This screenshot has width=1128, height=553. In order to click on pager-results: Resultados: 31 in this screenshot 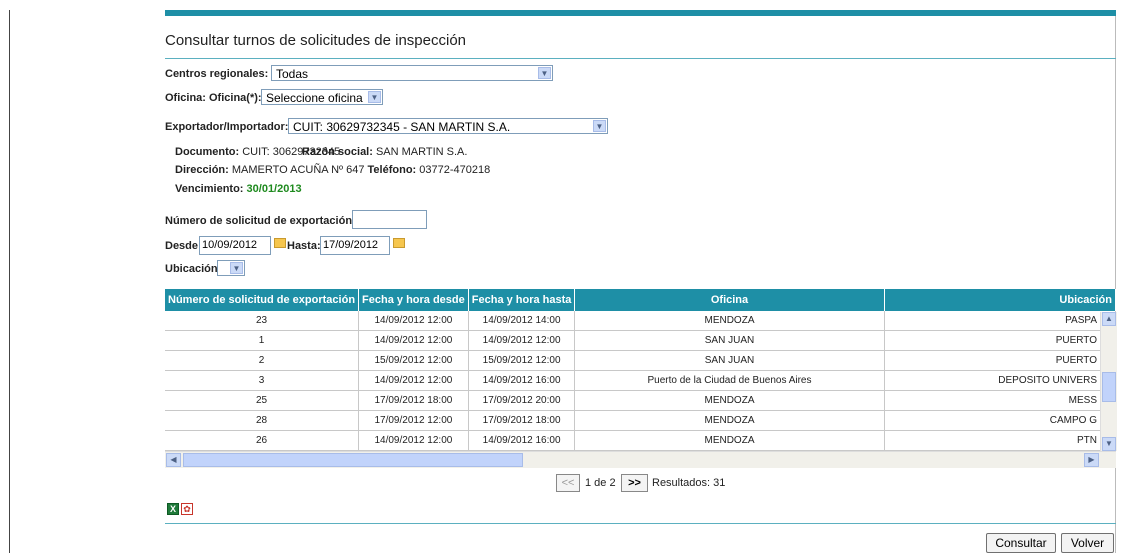, I will do `click(689, 483)`.